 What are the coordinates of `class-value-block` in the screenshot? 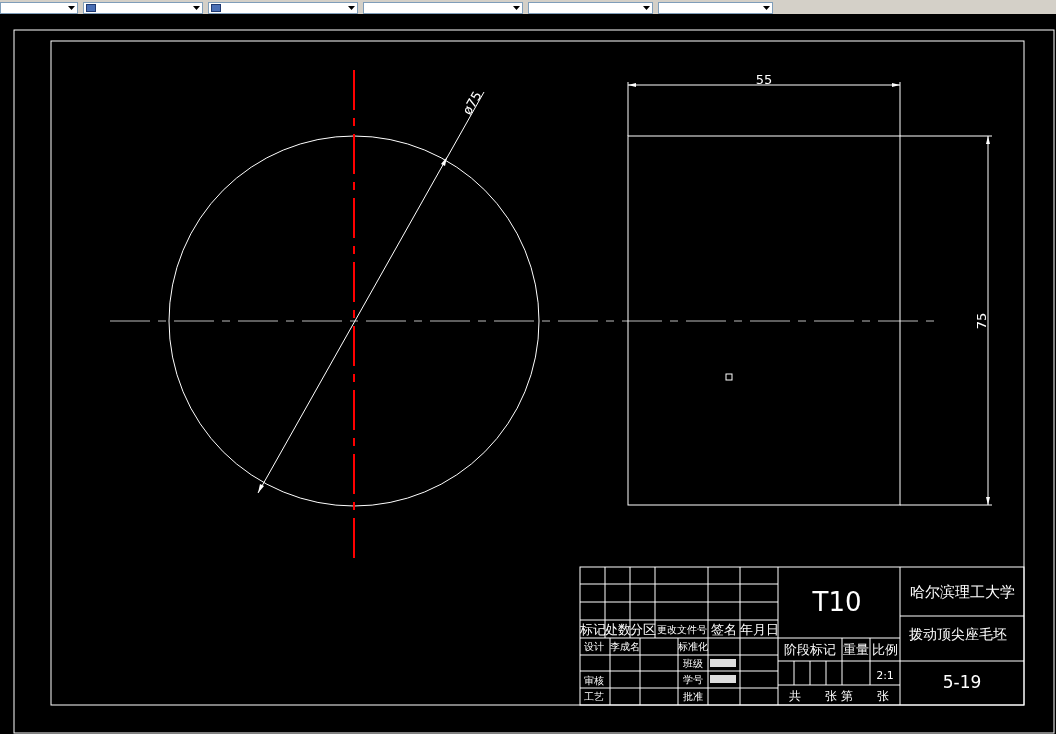 It's located at (723, 663).